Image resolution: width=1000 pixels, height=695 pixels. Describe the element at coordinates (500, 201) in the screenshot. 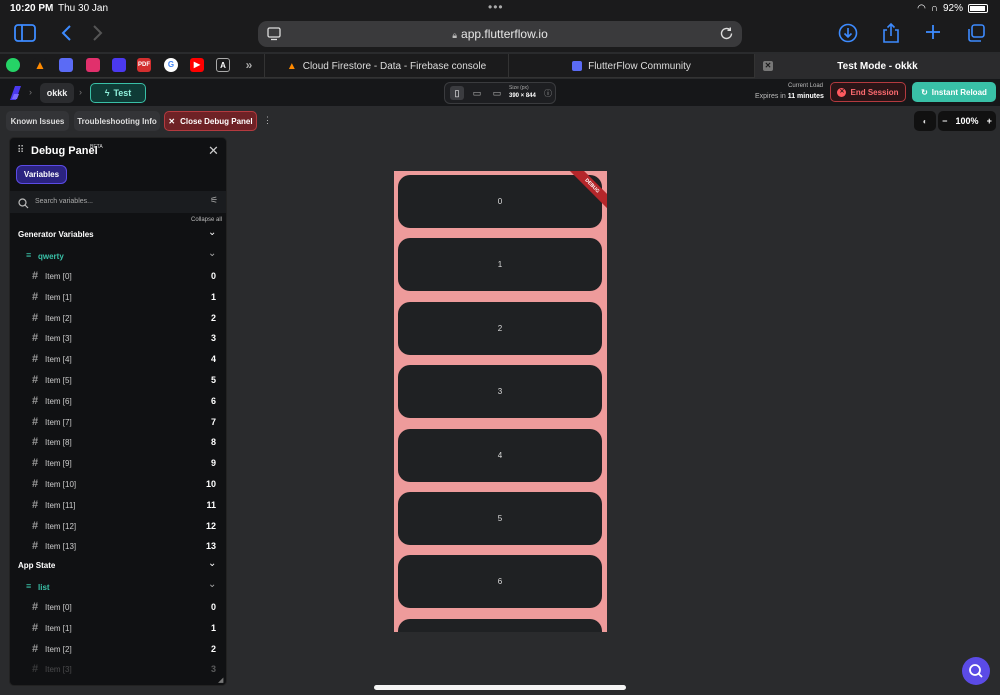

I see `list-item-card: 0` at that location.